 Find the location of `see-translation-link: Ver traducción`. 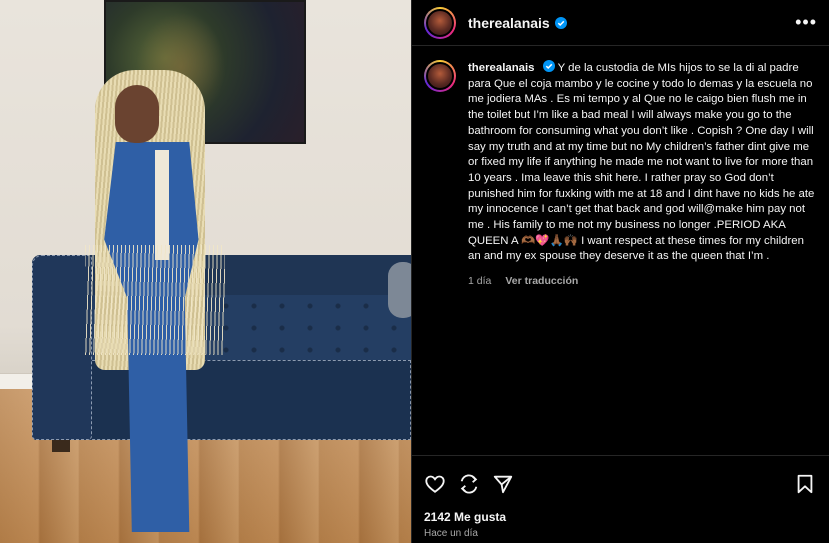

see-translation-link: Ver traducción is located at coordinates (541, 281).